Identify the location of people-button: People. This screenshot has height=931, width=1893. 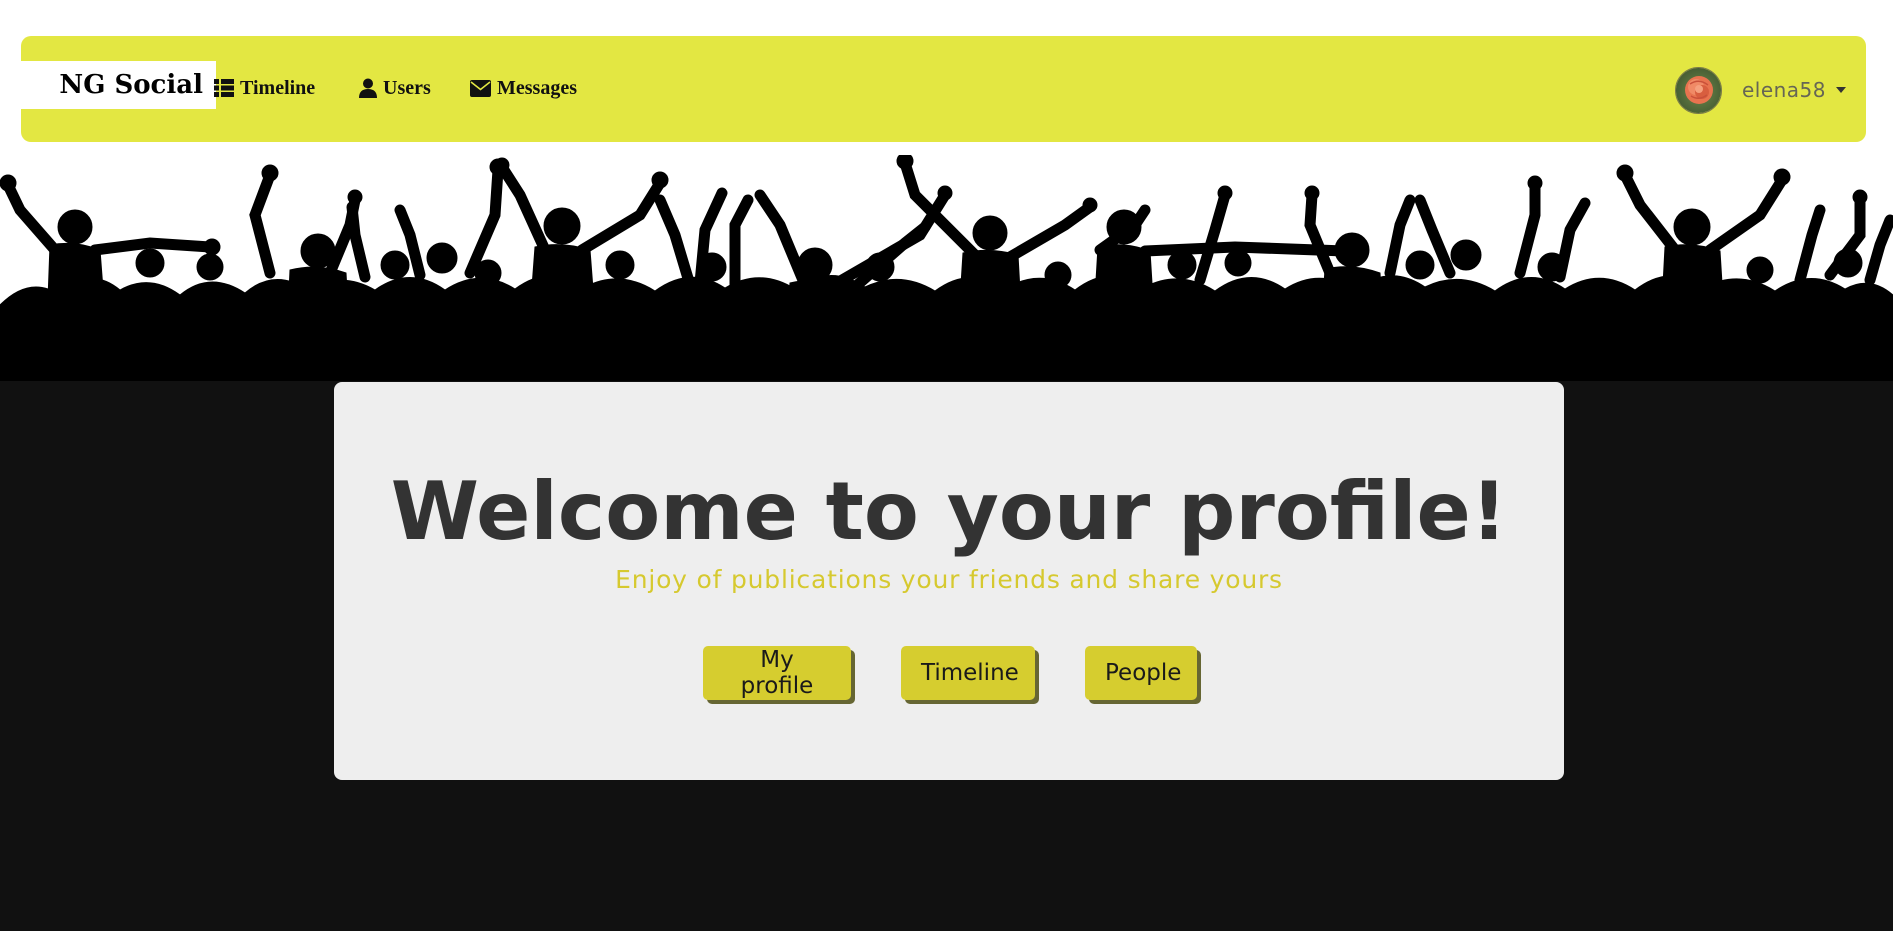
(1141, 673).